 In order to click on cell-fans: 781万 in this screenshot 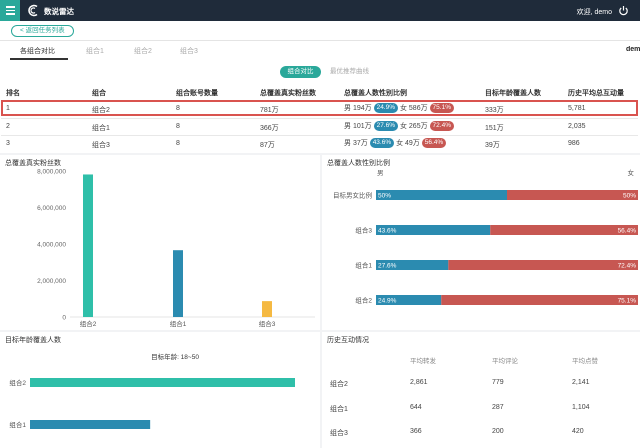, I will do `click(269, 110)`.